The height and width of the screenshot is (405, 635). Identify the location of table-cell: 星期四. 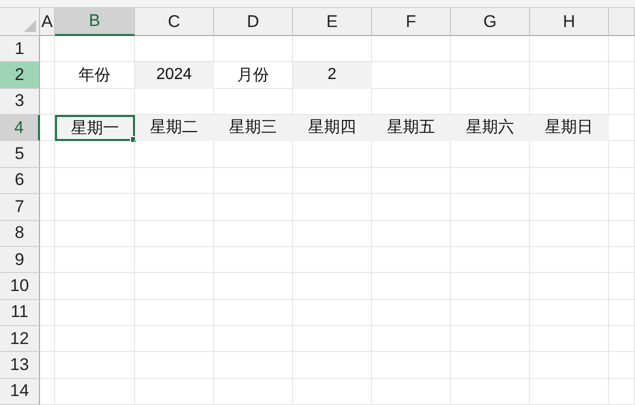
(332, 128).